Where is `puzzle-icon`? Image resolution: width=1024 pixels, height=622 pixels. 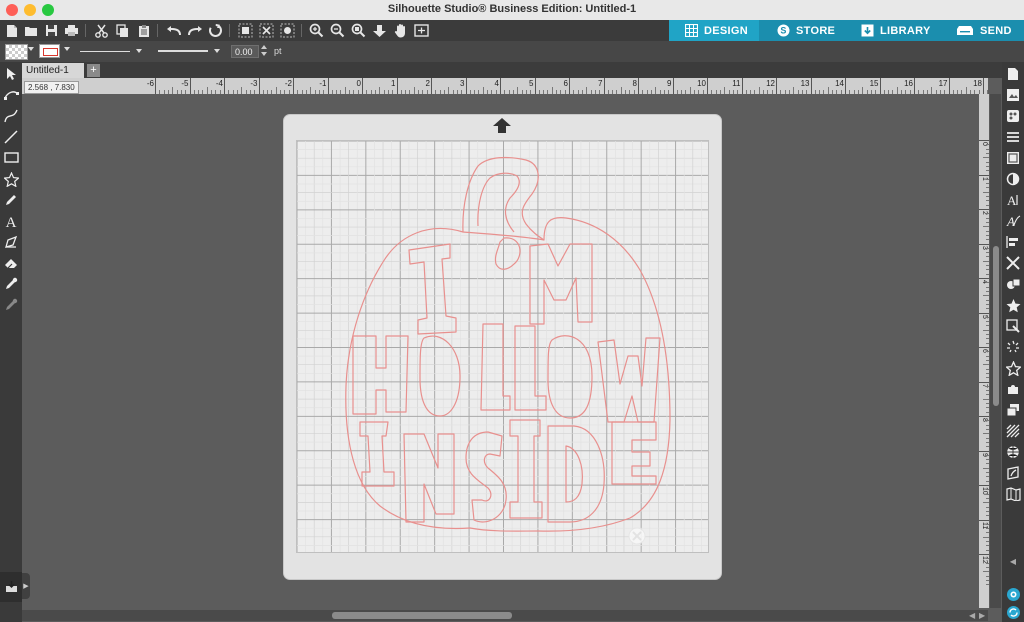
puzzle-icon is located at coordinates (1013, 389).